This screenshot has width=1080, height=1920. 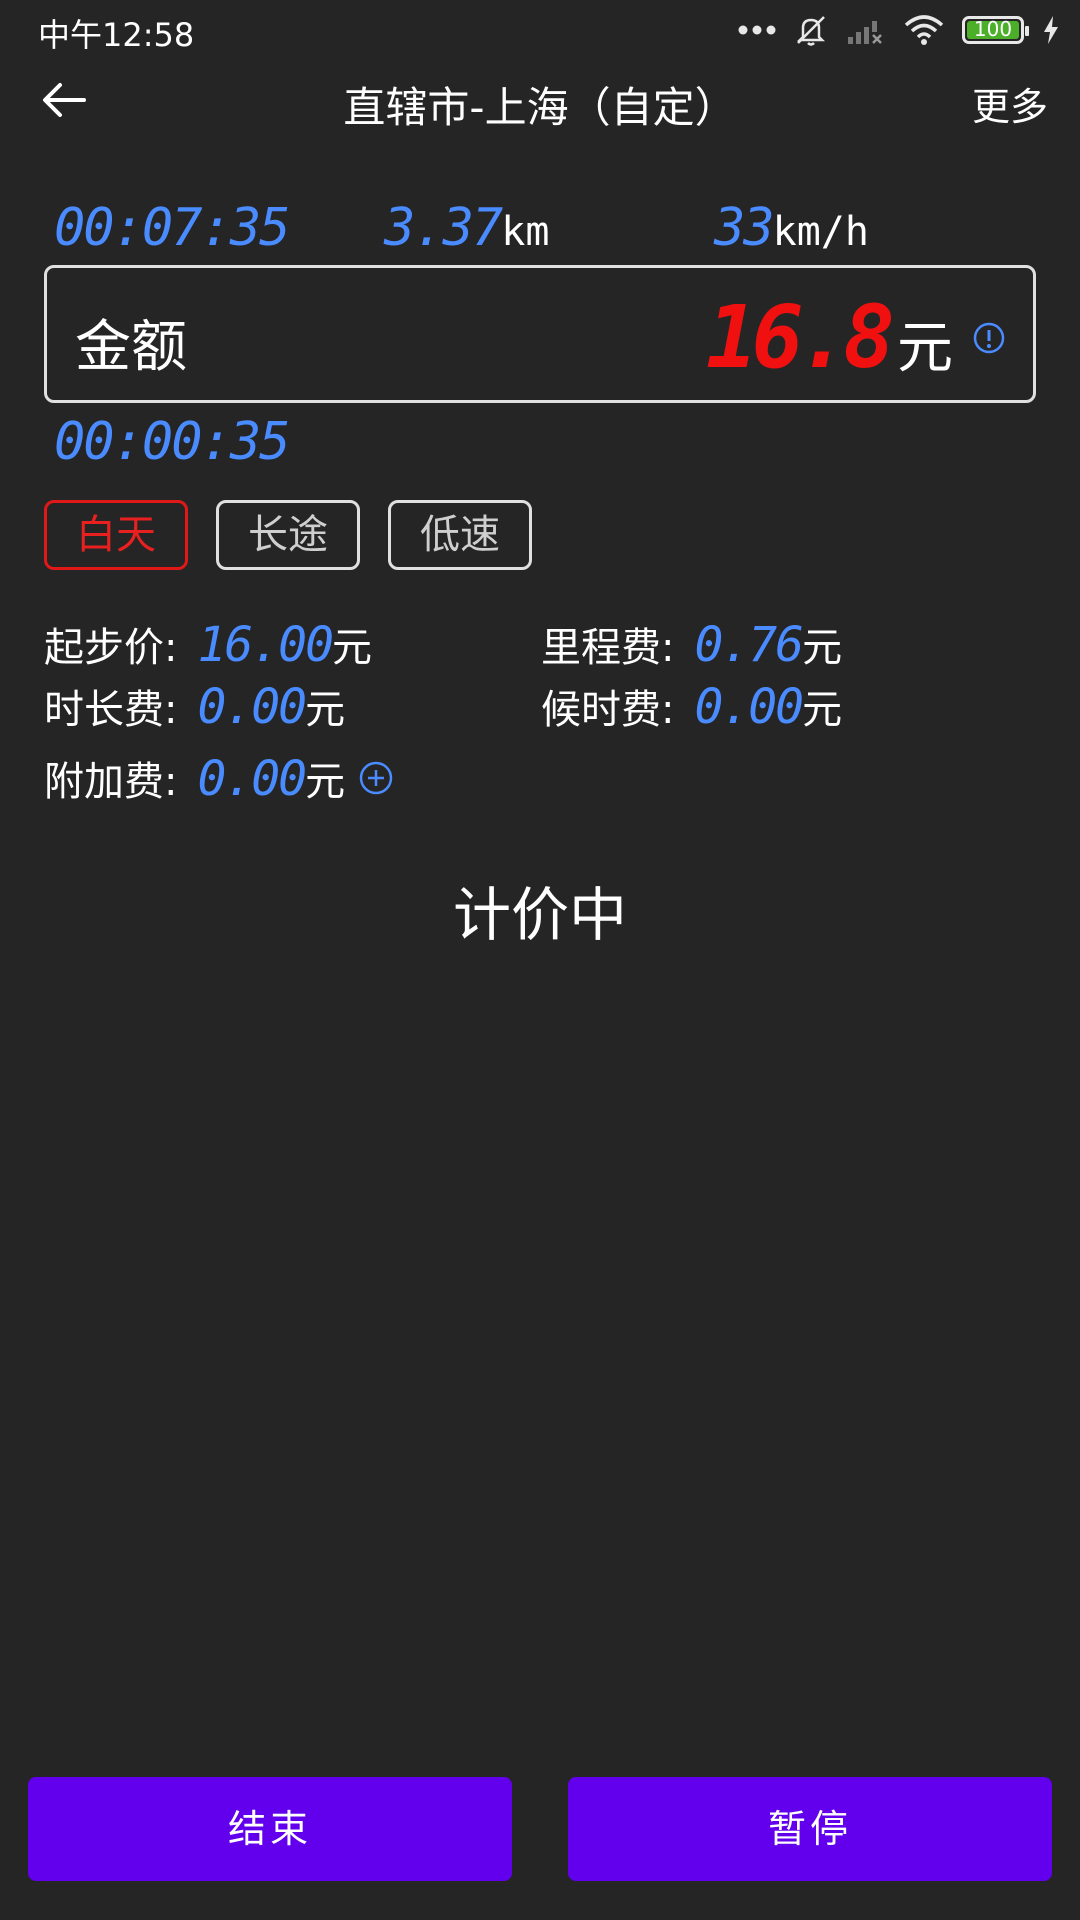 I want to click on pricing-status: 计价中, so click(x=539, y=915).